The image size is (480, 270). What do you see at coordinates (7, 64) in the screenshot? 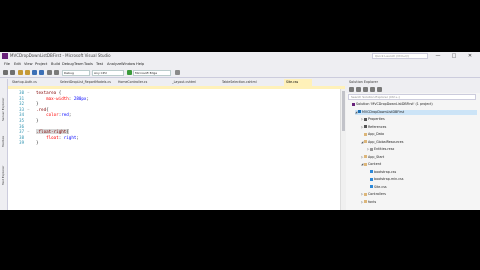
I see `menu-item-file: File` at bounding box center [7, 64].